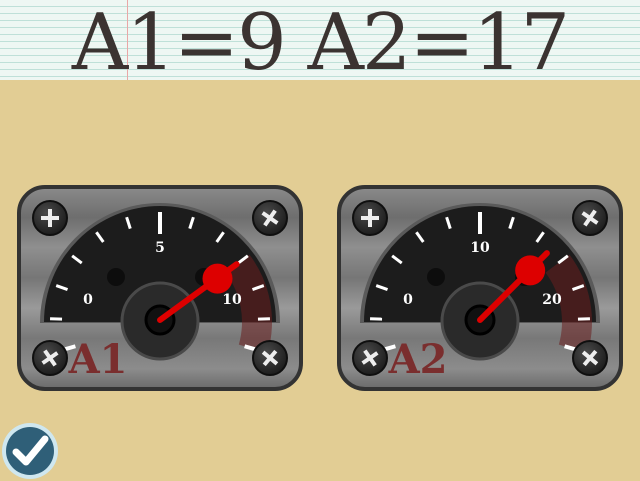 The image size is (640, 481). What do you see at coordinates (552, 300) in the screenshot?
I see `gauge-a2-tick-label-2: 20` at bounding box center [552, 300].